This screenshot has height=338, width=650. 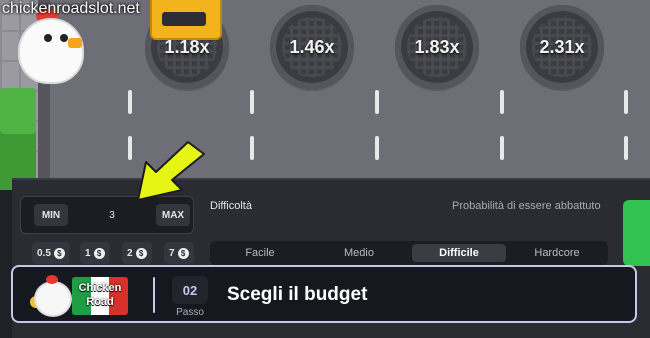 I want to click on logo: Chicken Road, so click(x=100, y=295).